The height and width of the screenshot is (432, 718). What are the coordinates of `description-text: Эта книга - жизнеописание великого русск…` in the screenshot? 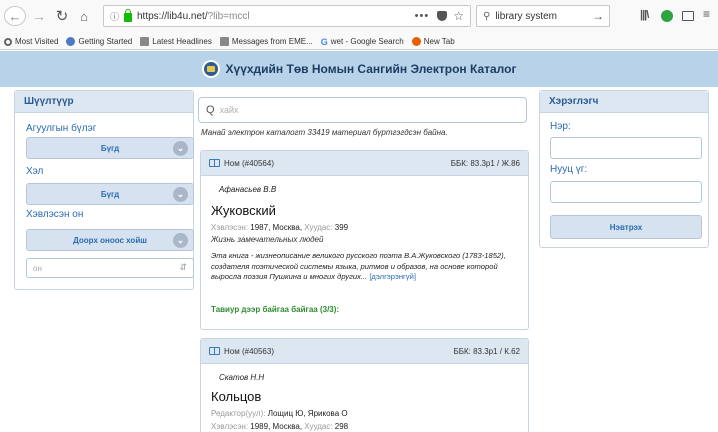 It's located at (358, 266).